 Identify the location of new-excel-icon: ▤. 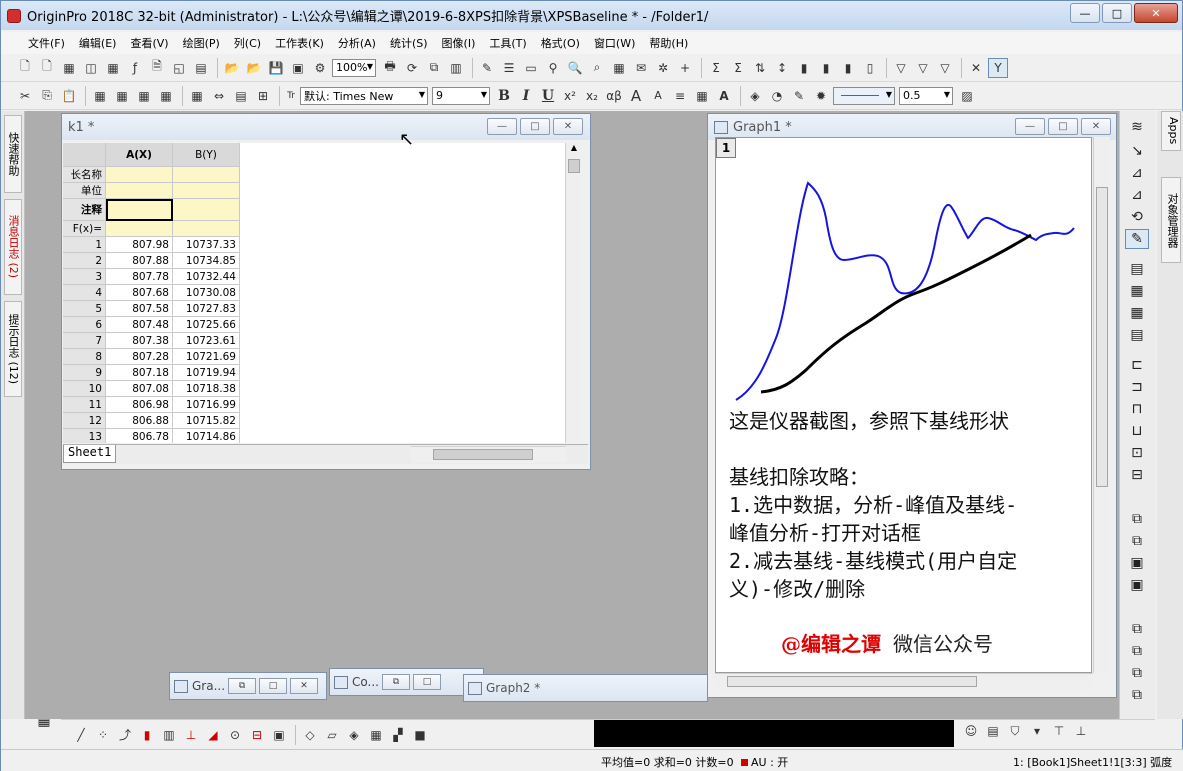
(201, 68).